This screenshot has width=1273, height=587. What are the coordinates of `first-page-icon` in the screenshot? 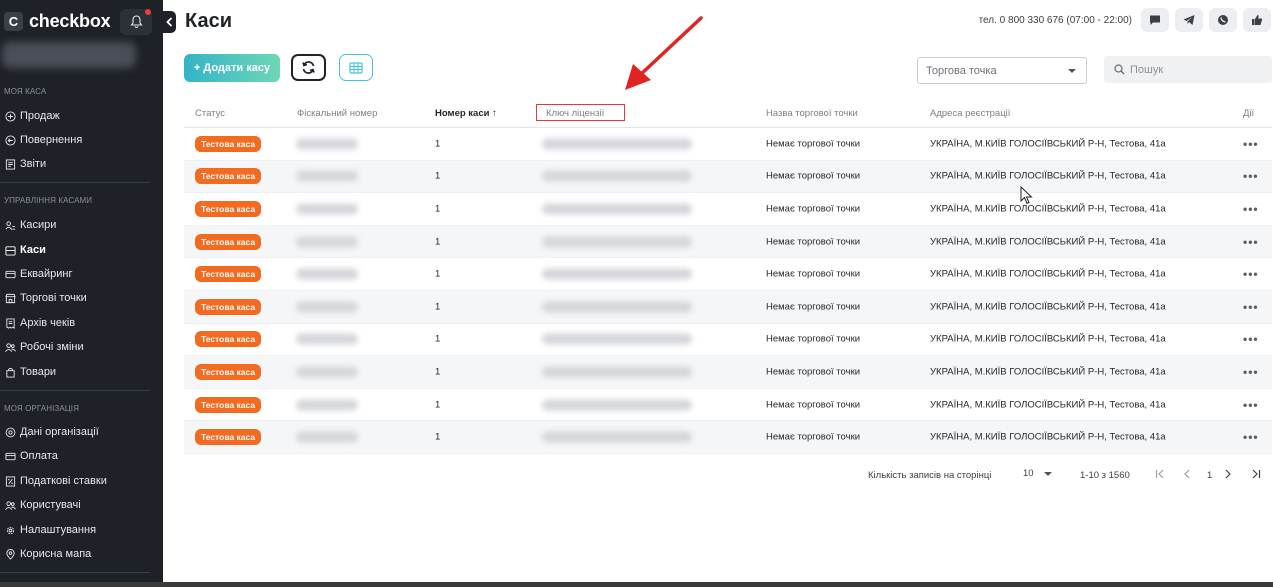 It's located at (1159, 474).